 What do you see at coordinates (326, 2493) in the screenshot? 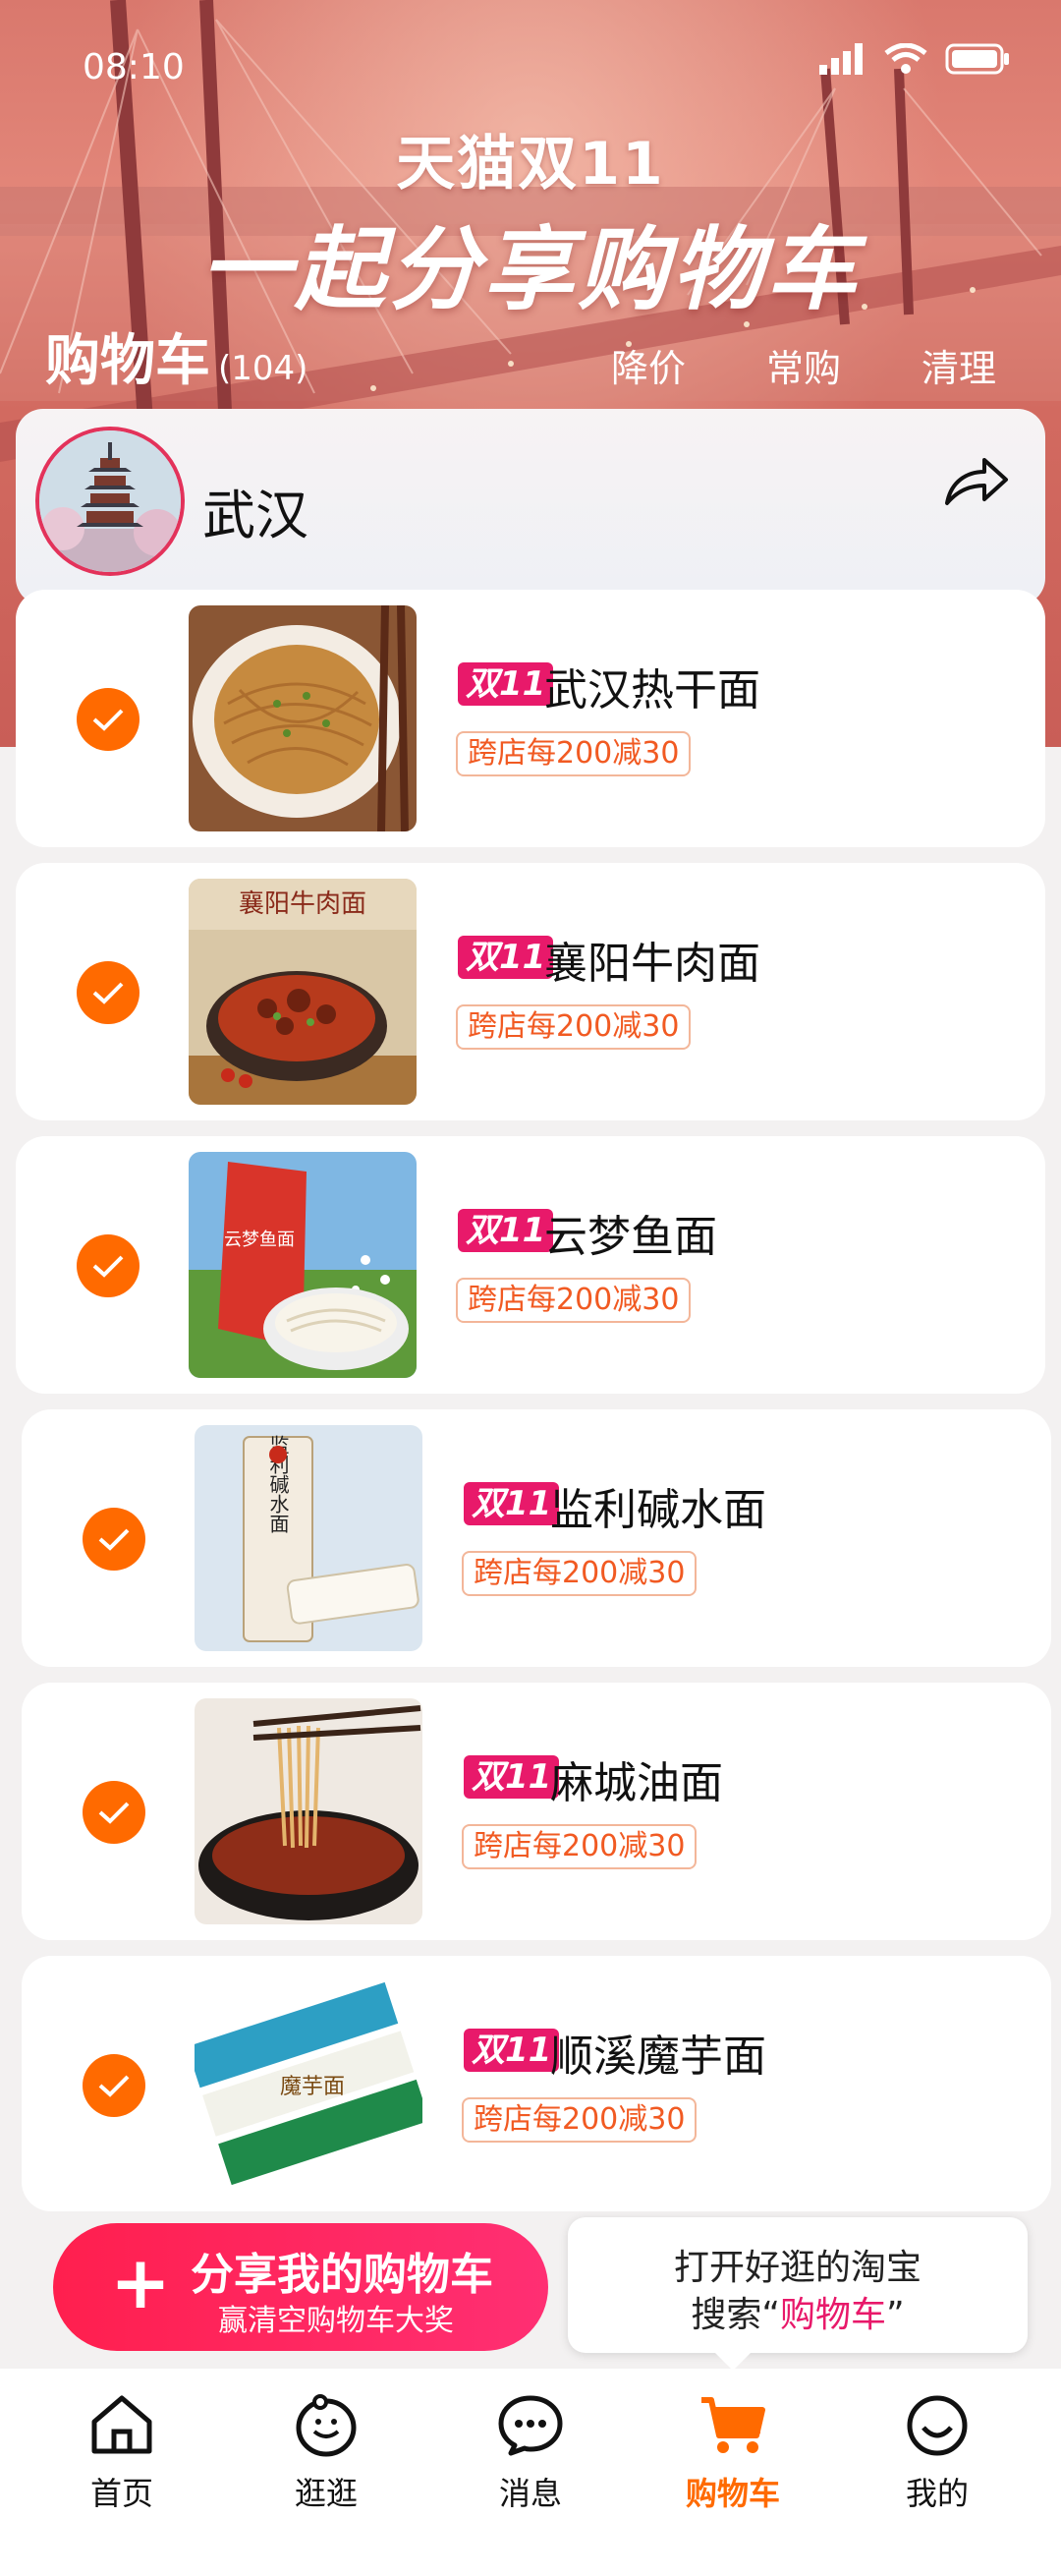
I see `tab-label: 逛逛` at bounding box center [326, 2493].